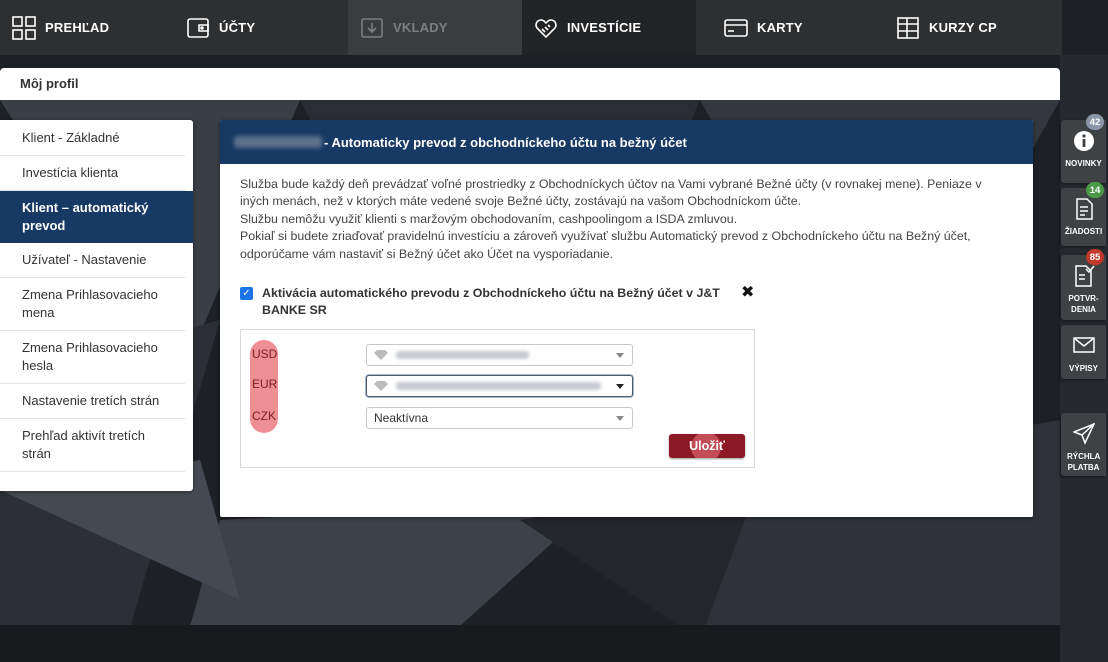 Image resolution: width=1108 pixels, height=662 pixels. What do you see at coordinates (77, 27) in the screenshot?
I see `nav-label: PREHĽAD` at bounding box center [77, 27].